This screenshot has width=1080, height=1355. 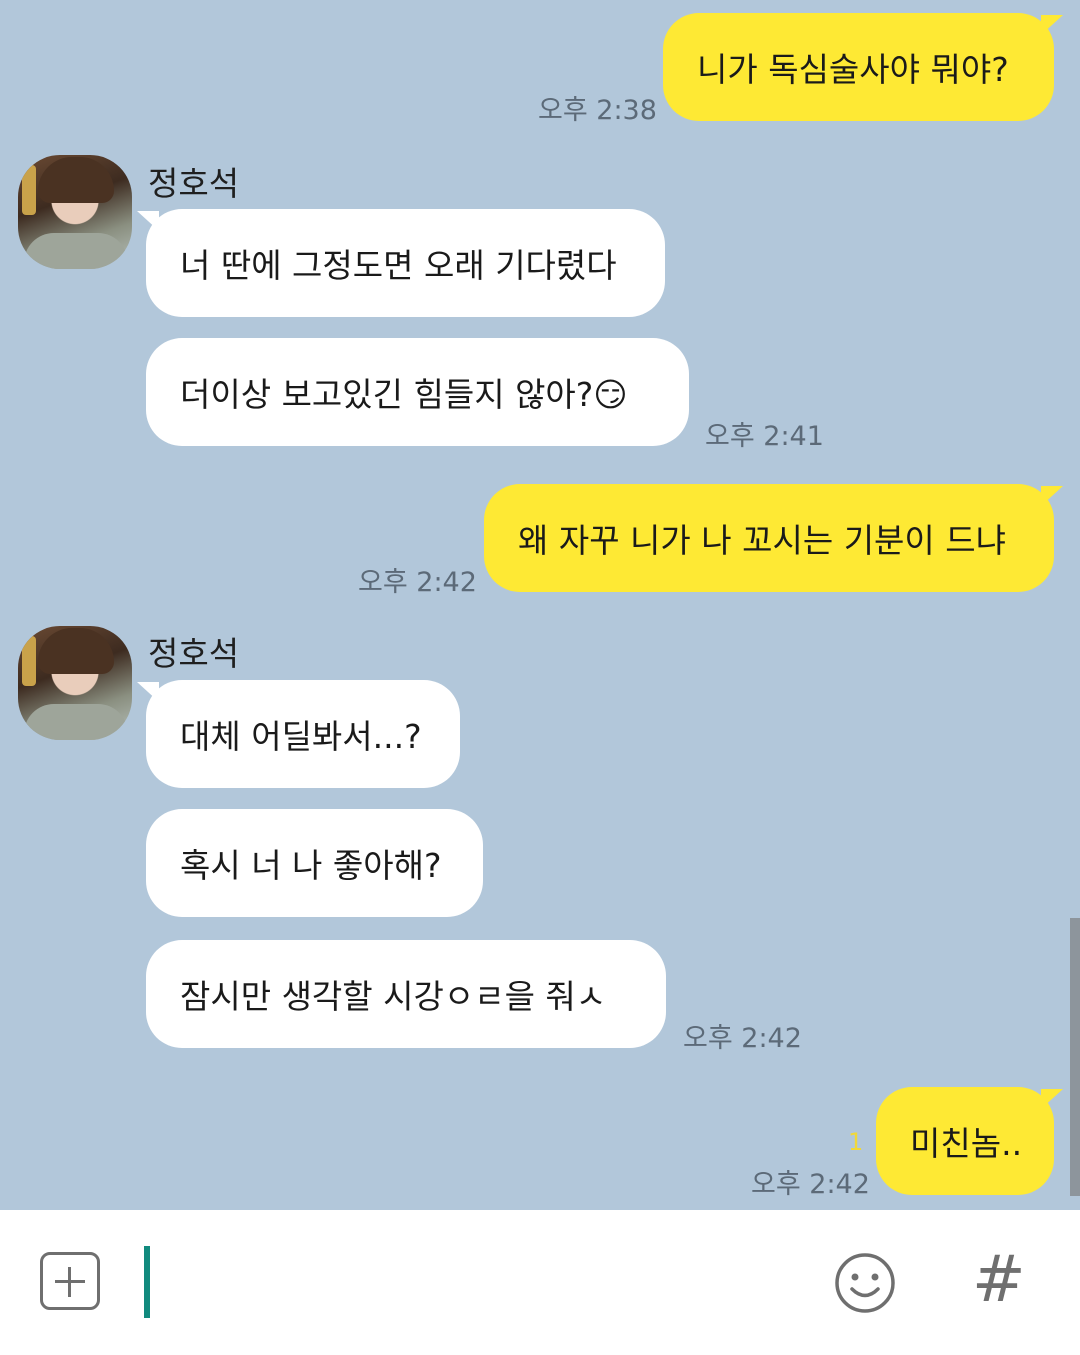 I want to click on my-message-bubble: 니가 독심술사야 뭐야?, so click(x=863, y=67).